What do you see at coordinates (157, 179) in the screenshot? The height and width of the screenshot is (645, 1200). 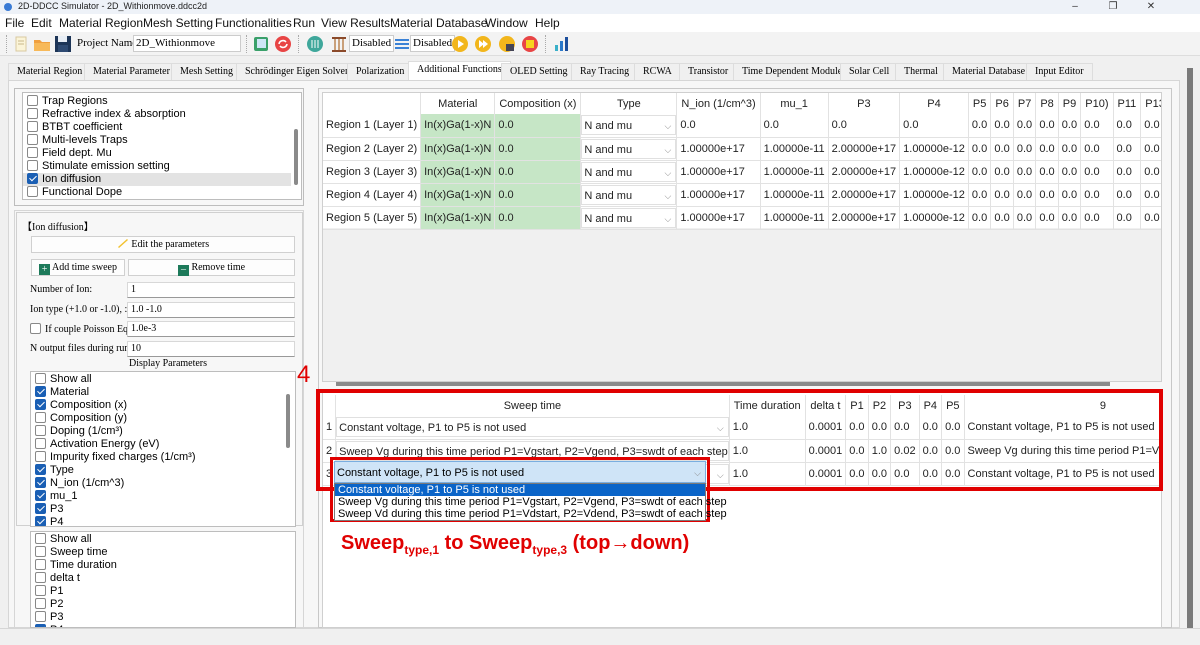 I see `function-list-item: Ion diffusion` at bounding box center [157, 179].